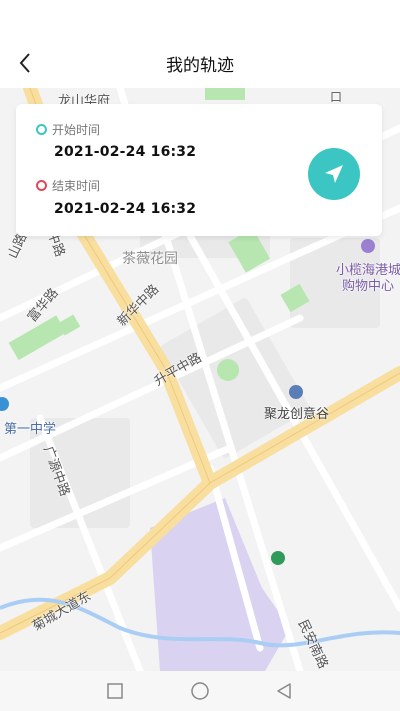 This screenshot has width=400, height=711. Describe the element at coordinates (200, 66) in the screenshot. I see `page-title: 我的轨迹` at that location.